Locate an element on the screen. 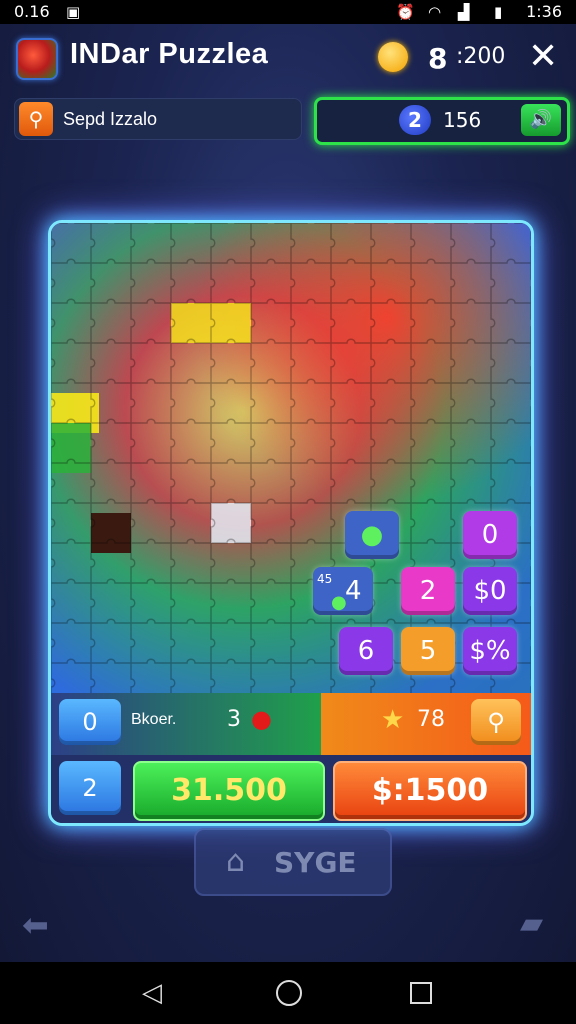 The width and height of the screenshot is (576, 1024). sound-toggle-button: 🔊 is located at coordinates (541, 120).